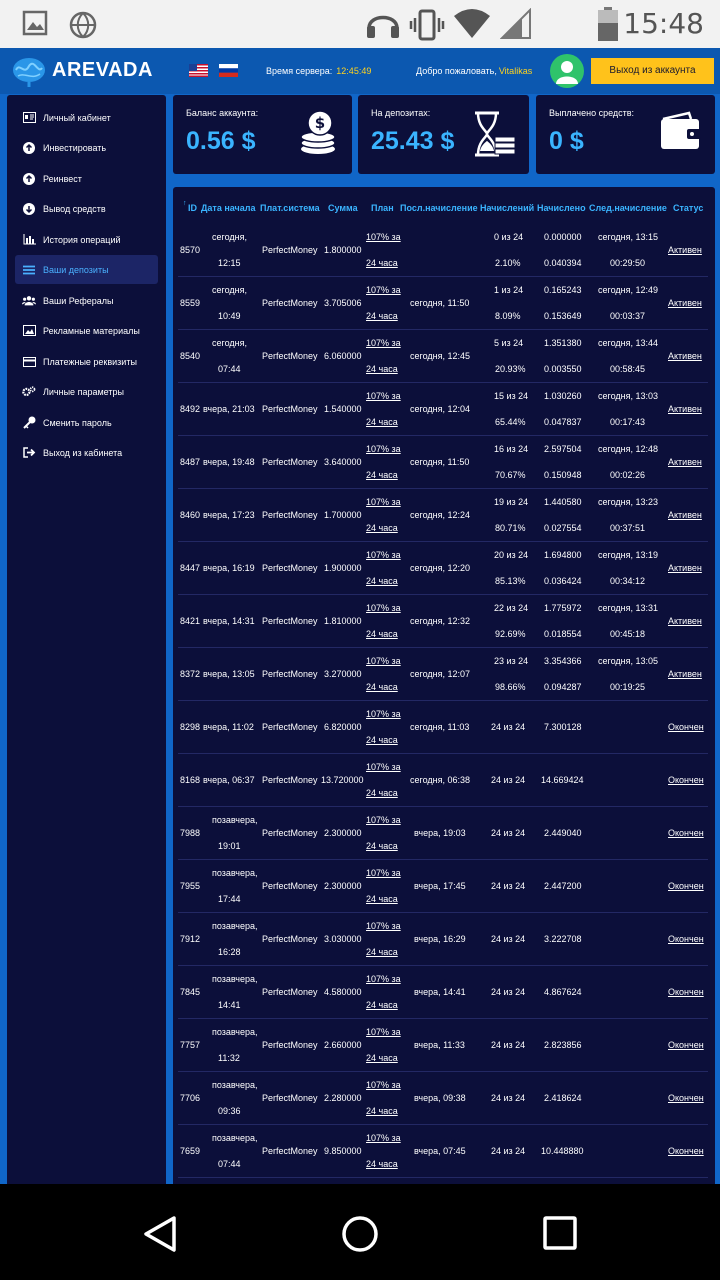 Image resolution: width=720 pixels, height=1280 pixels. Describe the element at coordinates (508, 316) in the screenshot. I see `cell-progress-percent: 8.09%` at that location.